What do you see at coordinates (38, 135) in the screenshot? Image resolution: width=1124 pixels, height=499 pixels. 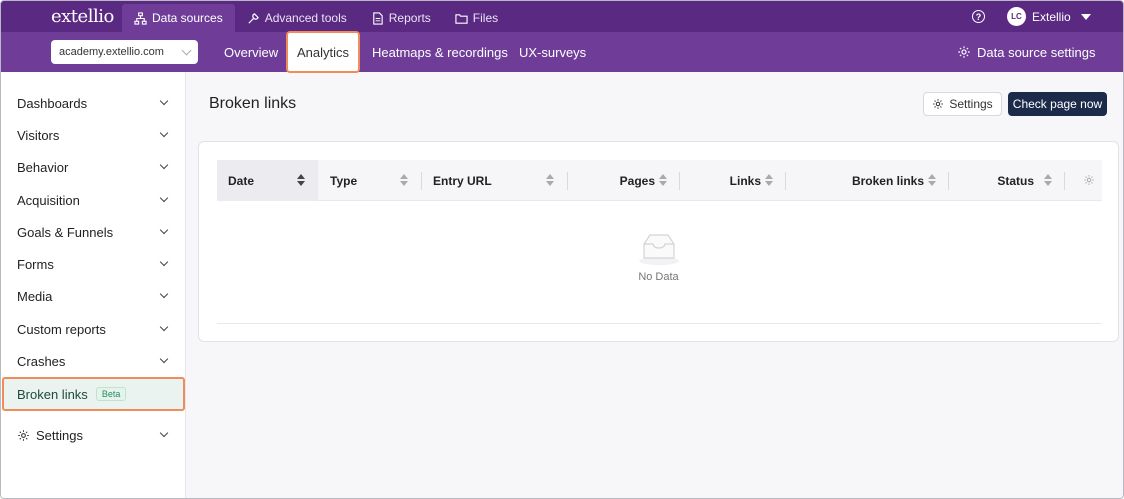 I see `sidebar-item-label: Visitors` at bounding box center [38, 135].